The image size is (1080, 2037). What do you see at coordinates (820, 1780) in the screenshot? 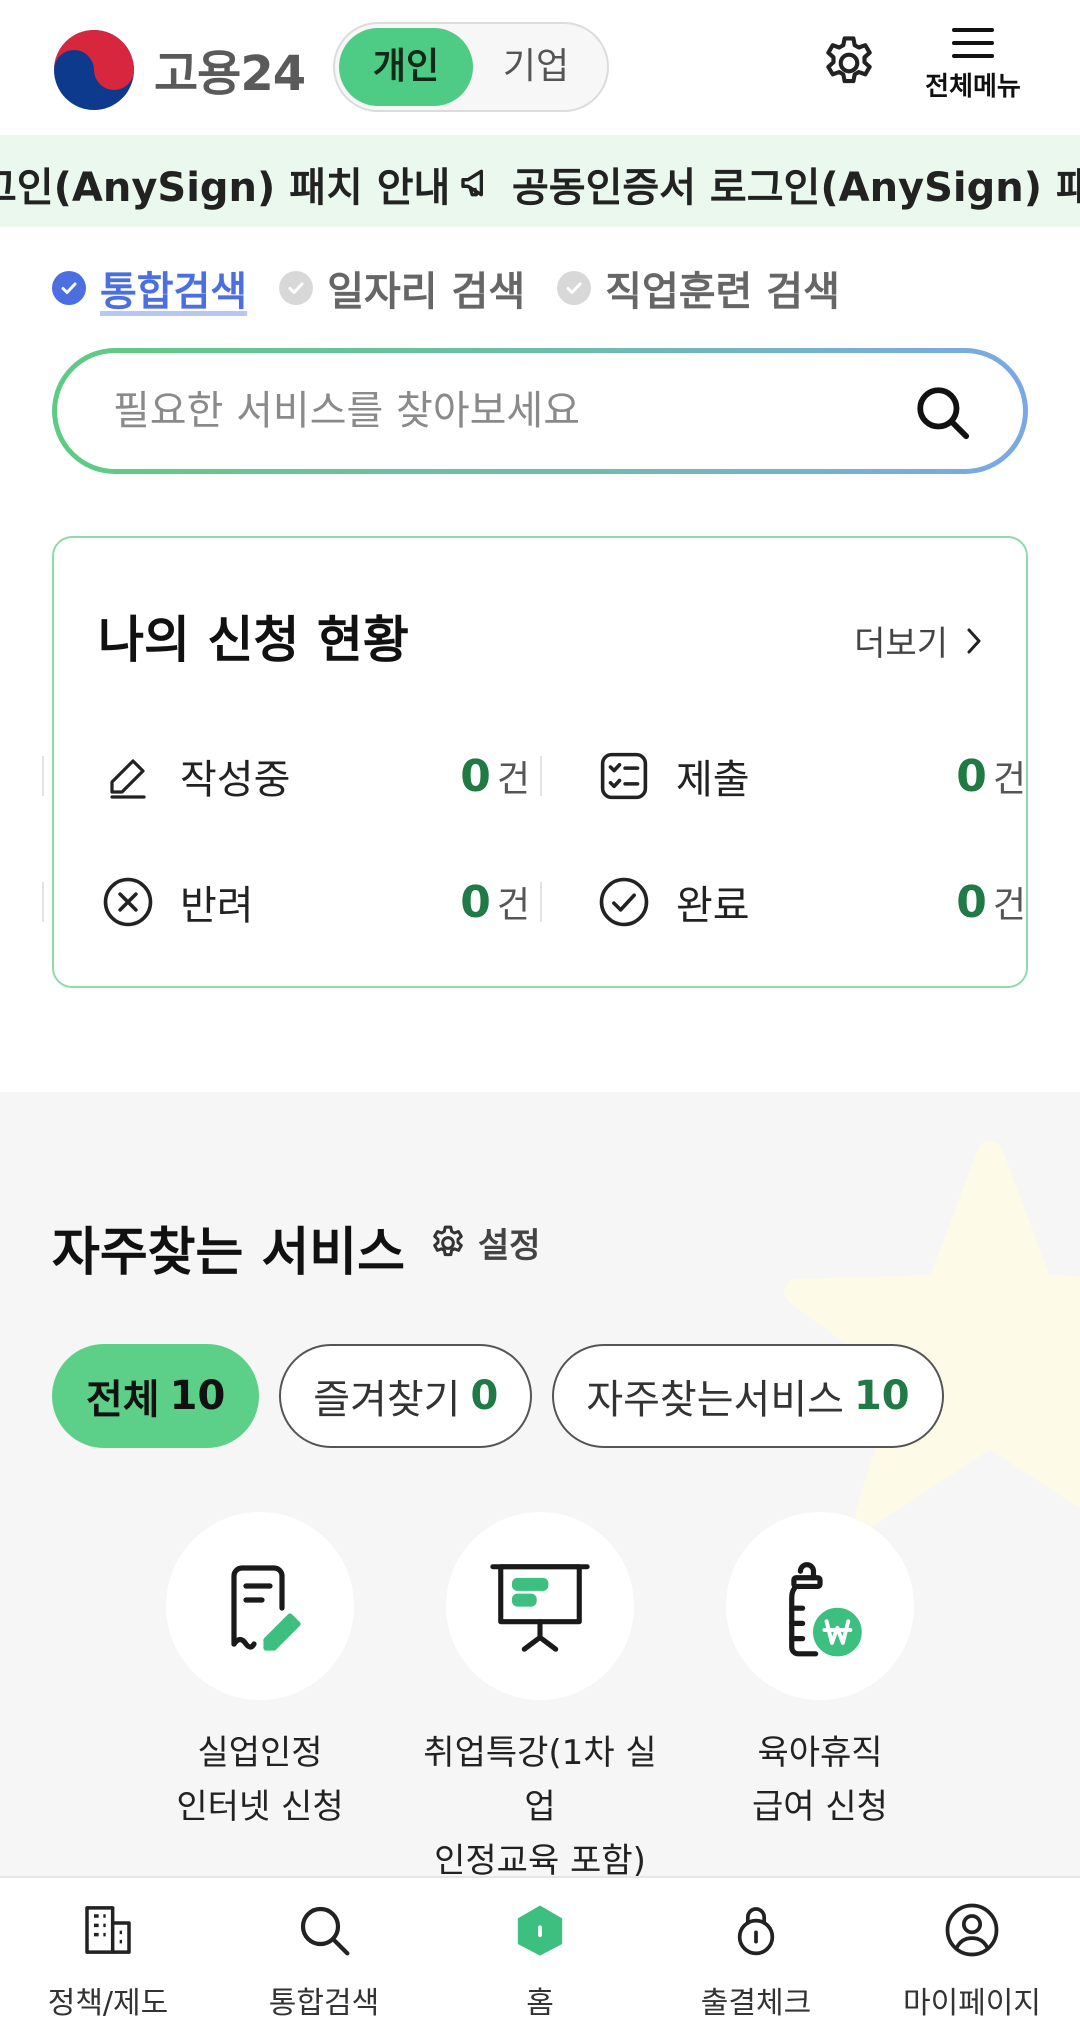
I see `service-name: 육아휴직 급여 신청` at bounding box center [820, 1780].